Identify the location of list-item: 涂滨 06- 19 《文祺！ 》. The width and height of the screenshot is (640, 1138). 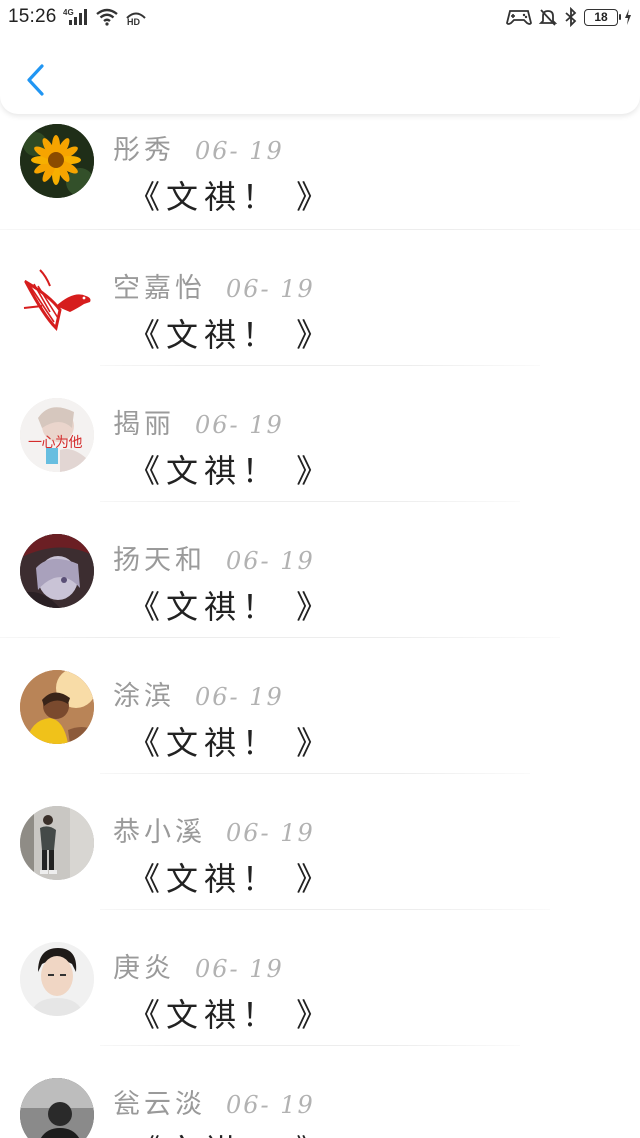
(320, 706).